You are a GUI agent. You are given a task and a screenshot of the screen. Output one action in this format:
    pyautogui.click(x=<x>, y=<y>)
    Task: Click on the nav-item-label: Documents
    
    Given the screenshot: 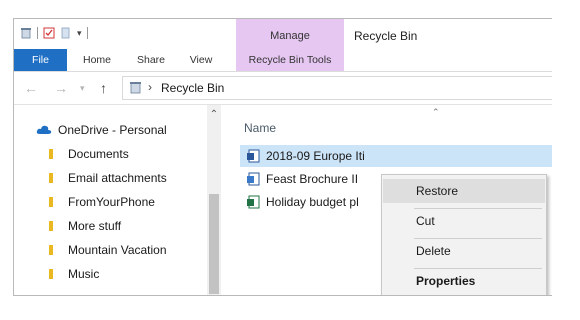 What is the action you would take?
    pyautogui.click(x=98, y=154)
    